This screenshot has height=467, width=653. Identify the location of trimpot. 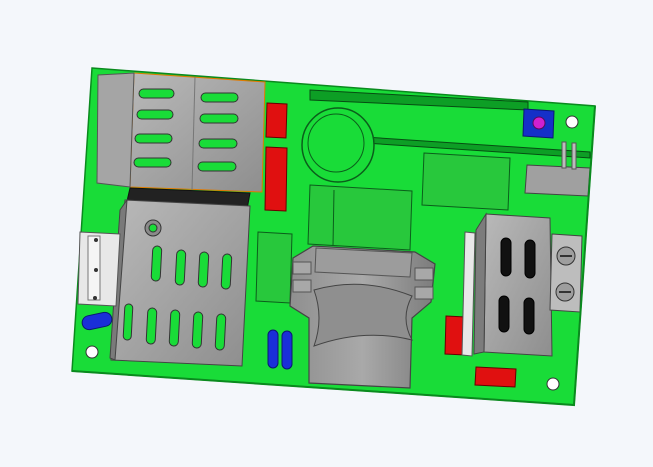
(538, 123).